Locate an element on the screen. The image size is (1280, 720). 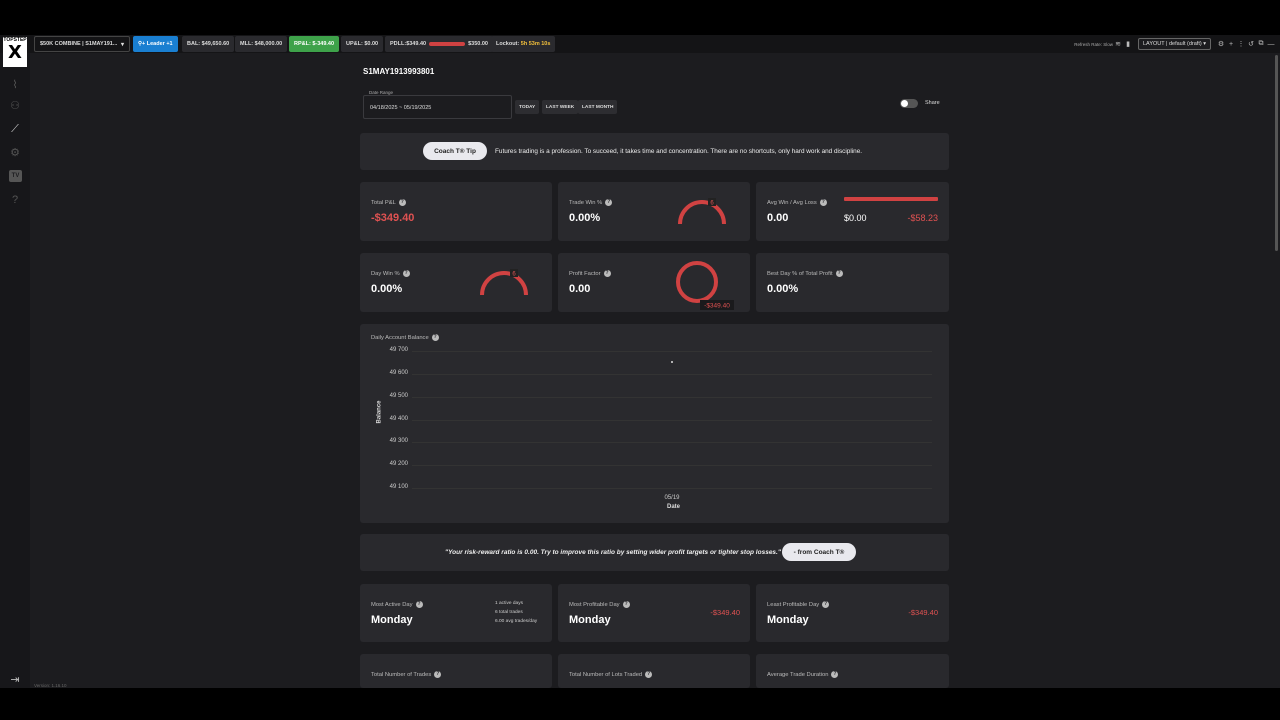
add-icon: + is located at coordinates (1231, 44).